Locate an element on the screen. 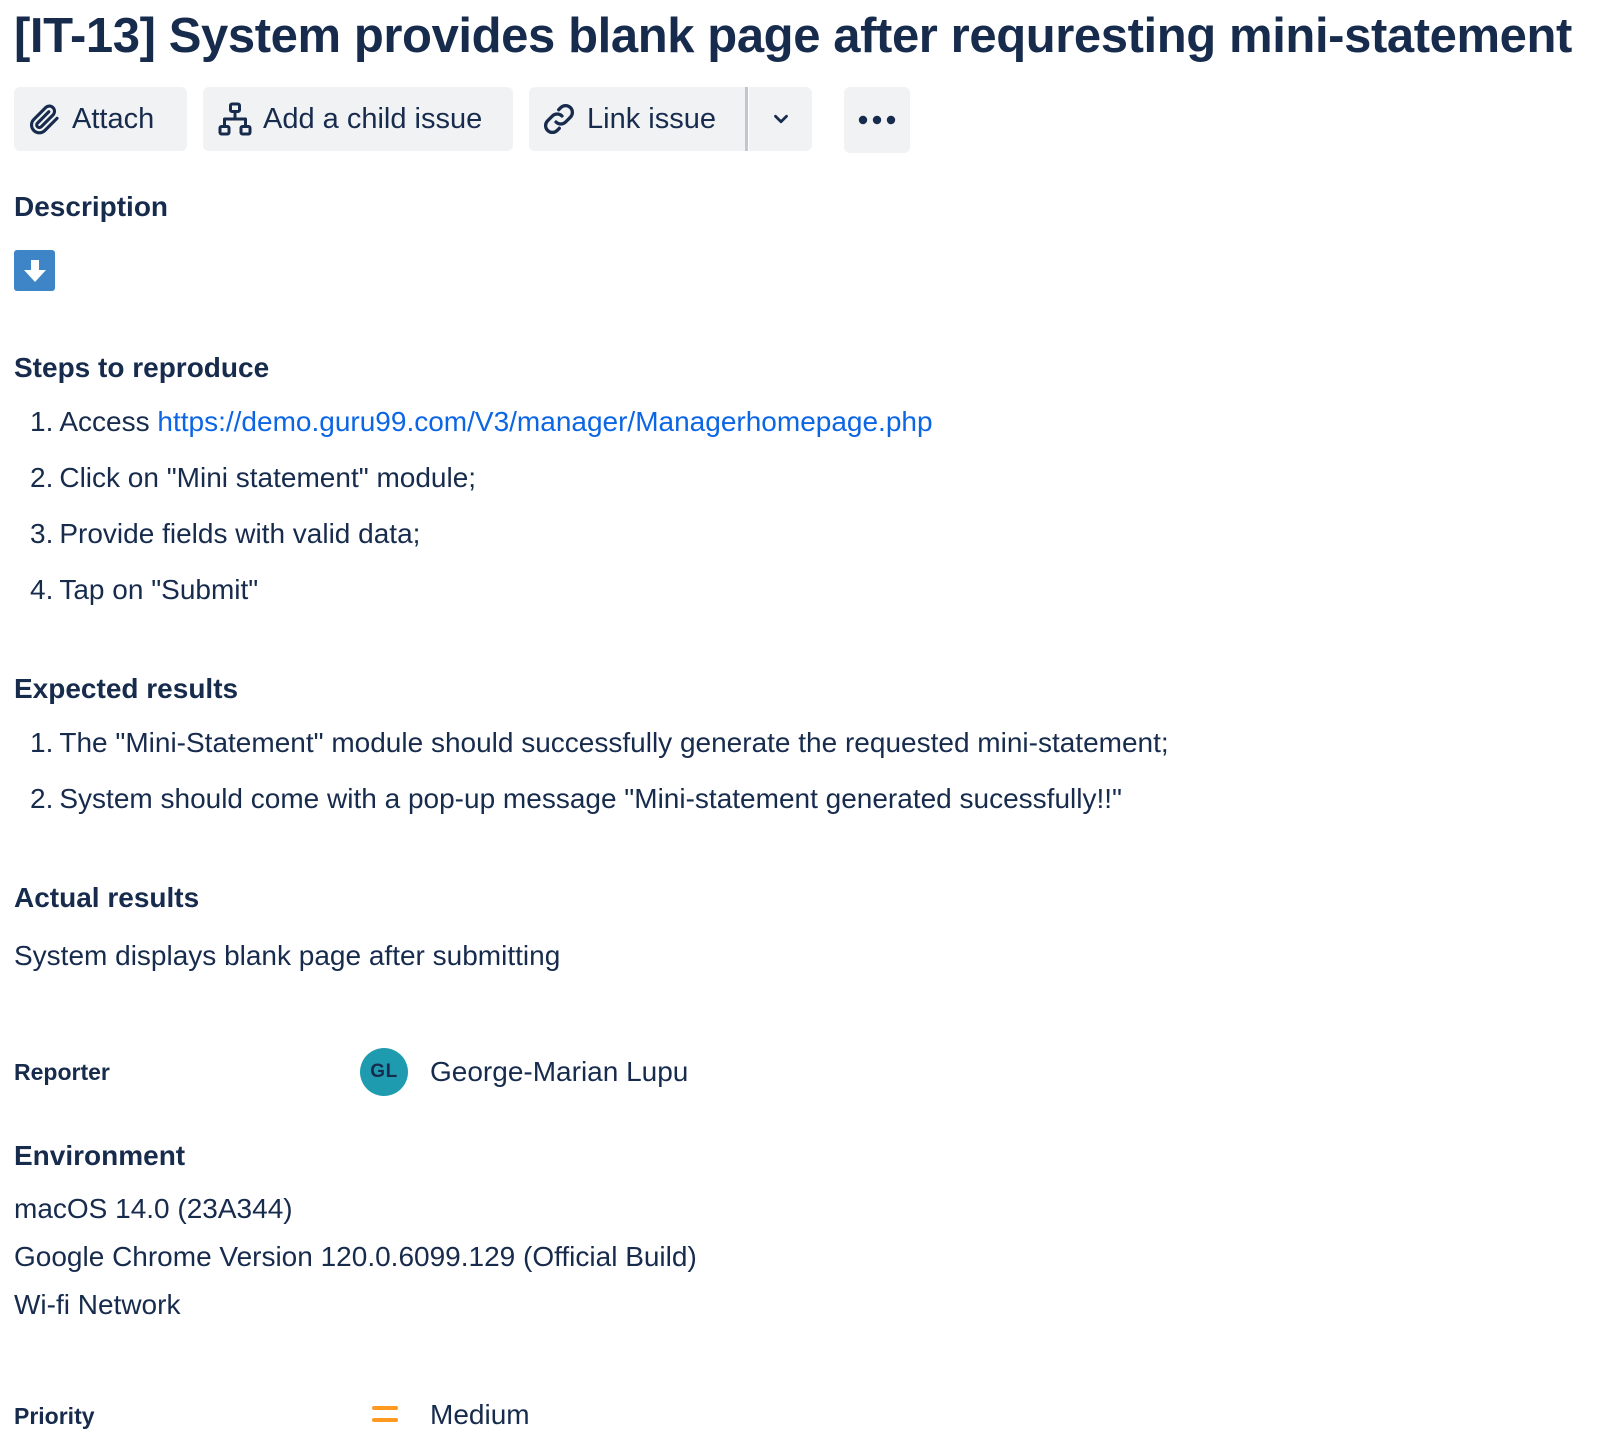 The width and height of the screenshot is (1614, 1452). description-heading: Description is located at coordinates (91, 206).